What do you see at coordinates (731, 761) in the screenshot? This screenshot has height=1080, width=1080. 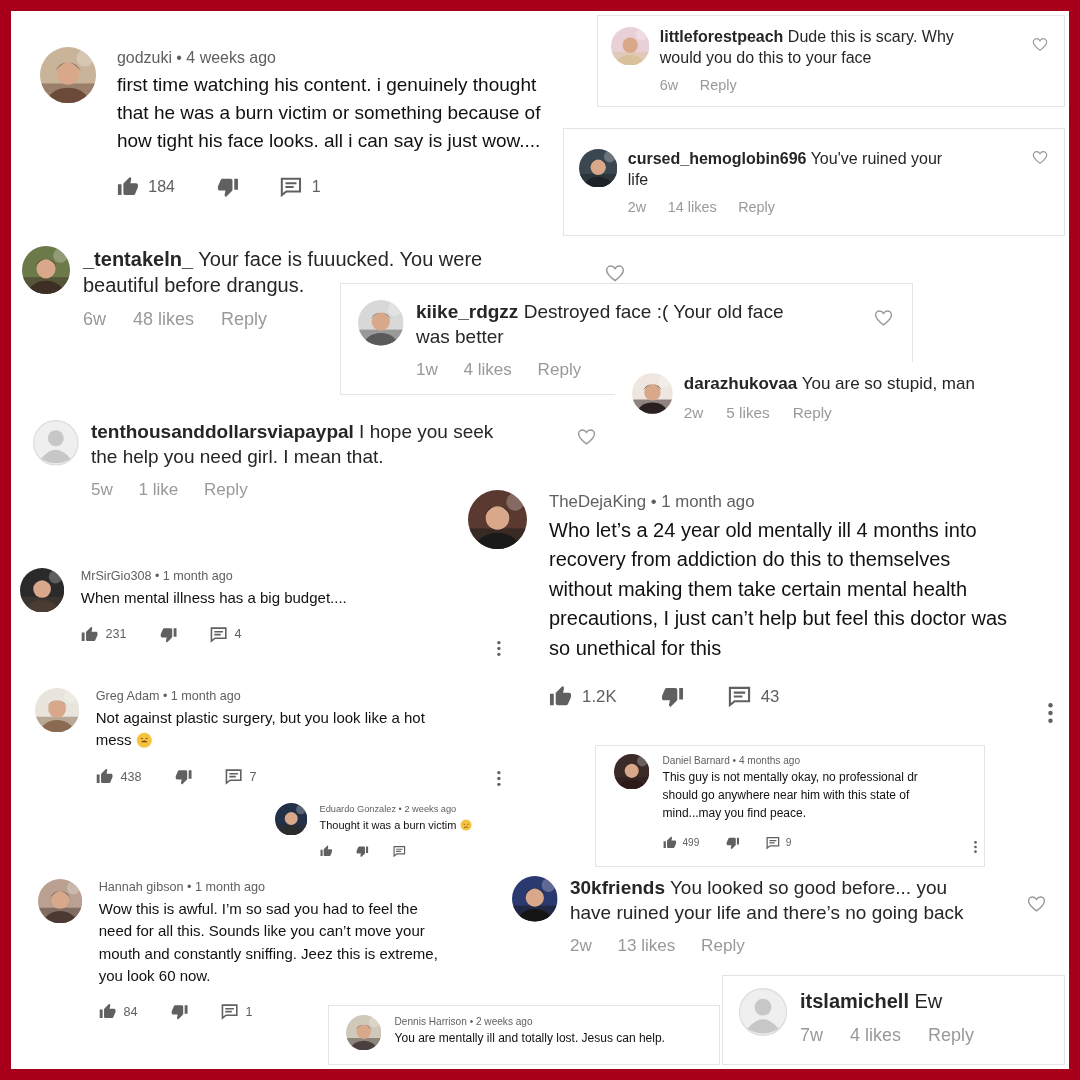 I see `comment-author: Daniel Barnard • 4 months ago` at bounding box center [731, 761].